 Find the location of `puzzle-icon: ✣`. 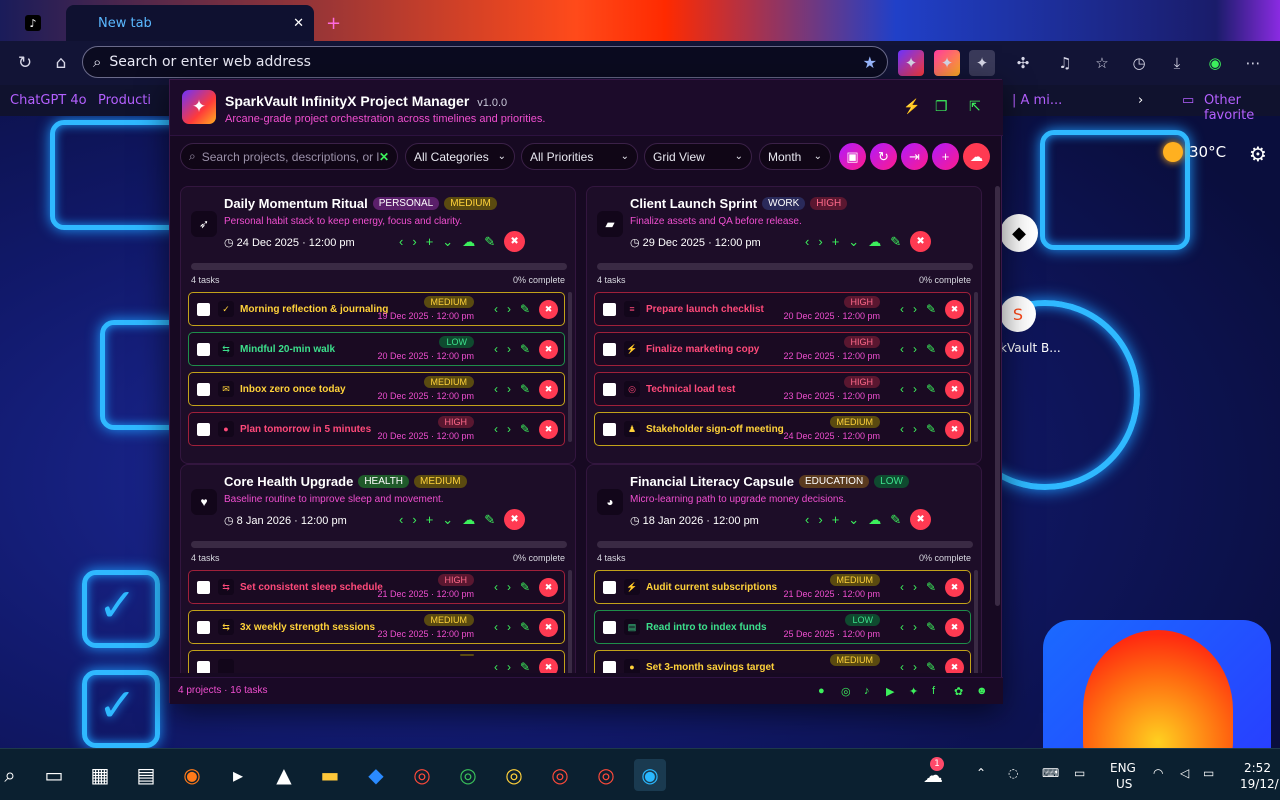

puzzle-icon: ✣ is located at coordinates (1023, 63).